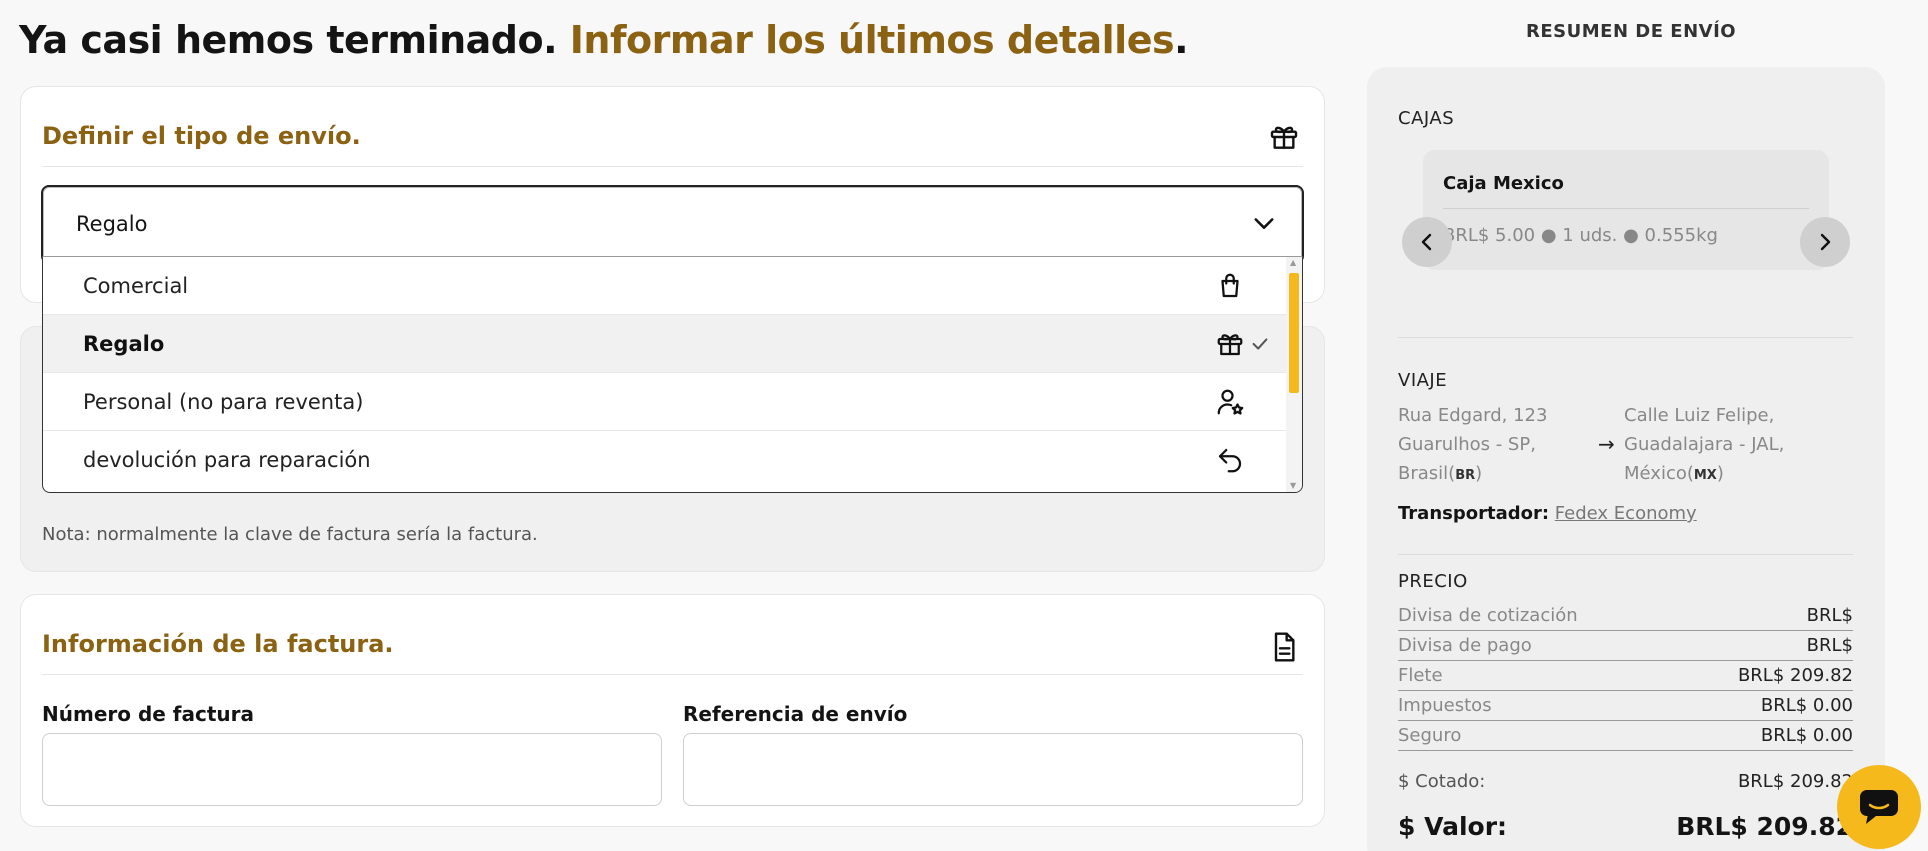 The image size is (1928, 851). Describe the element at coordinates (1704, 444) in the screenshot. I see `destination-line2: Guadalajara - JAL,` at that location.